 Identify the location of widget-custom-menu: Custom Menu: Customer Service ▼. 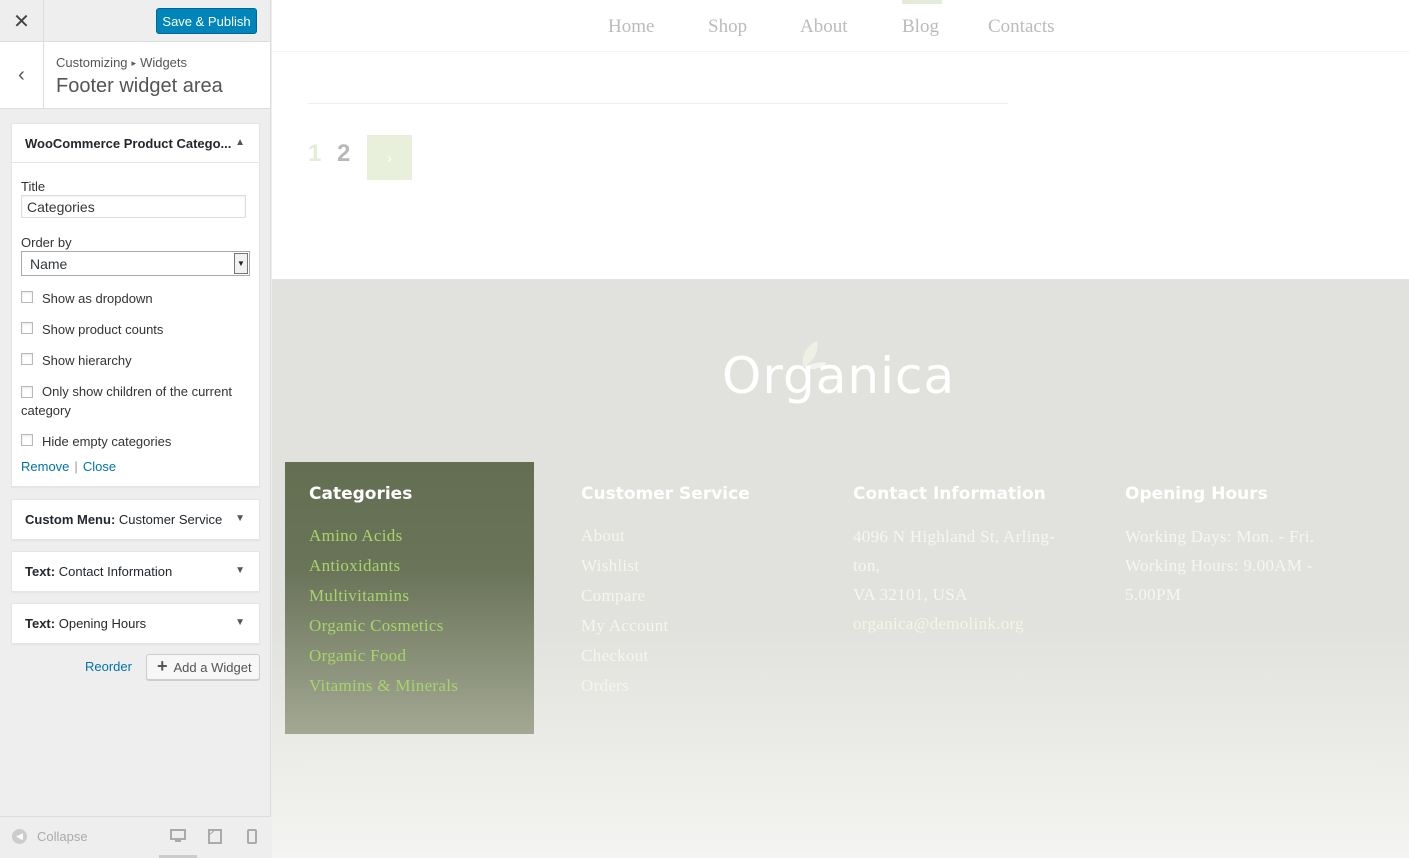
(135, 519).